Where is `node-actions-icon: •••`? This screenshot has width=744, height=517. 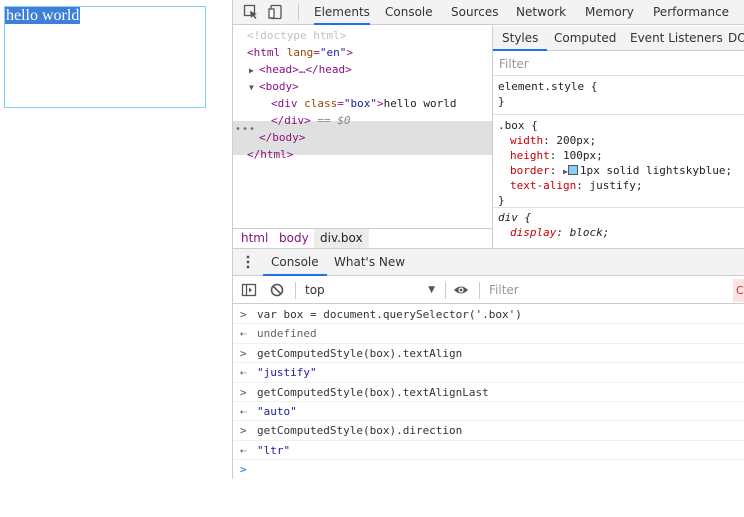 node-actions-icon: ••• is located at coordinates (245, 129).